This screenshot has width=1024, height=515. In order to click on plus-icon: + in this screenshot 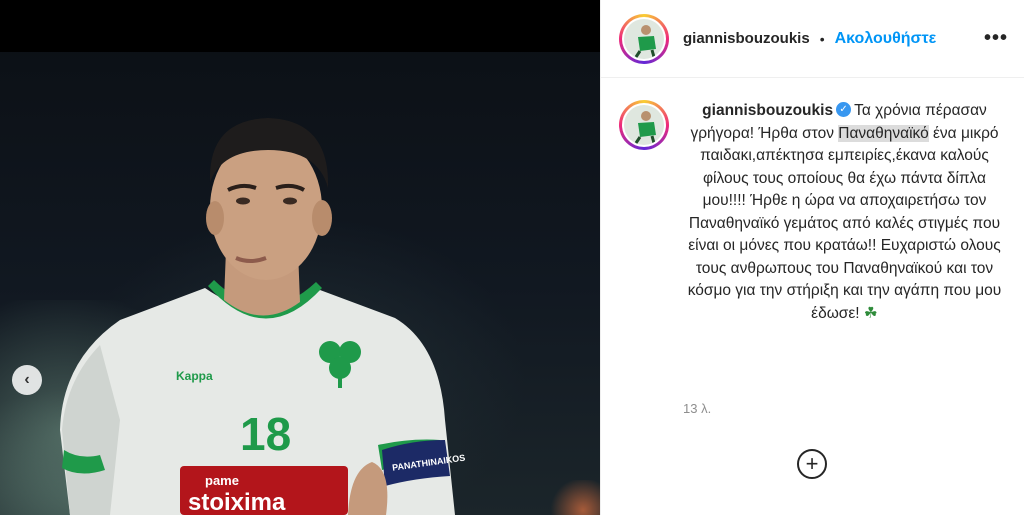, I will do `click(812, 463)`.